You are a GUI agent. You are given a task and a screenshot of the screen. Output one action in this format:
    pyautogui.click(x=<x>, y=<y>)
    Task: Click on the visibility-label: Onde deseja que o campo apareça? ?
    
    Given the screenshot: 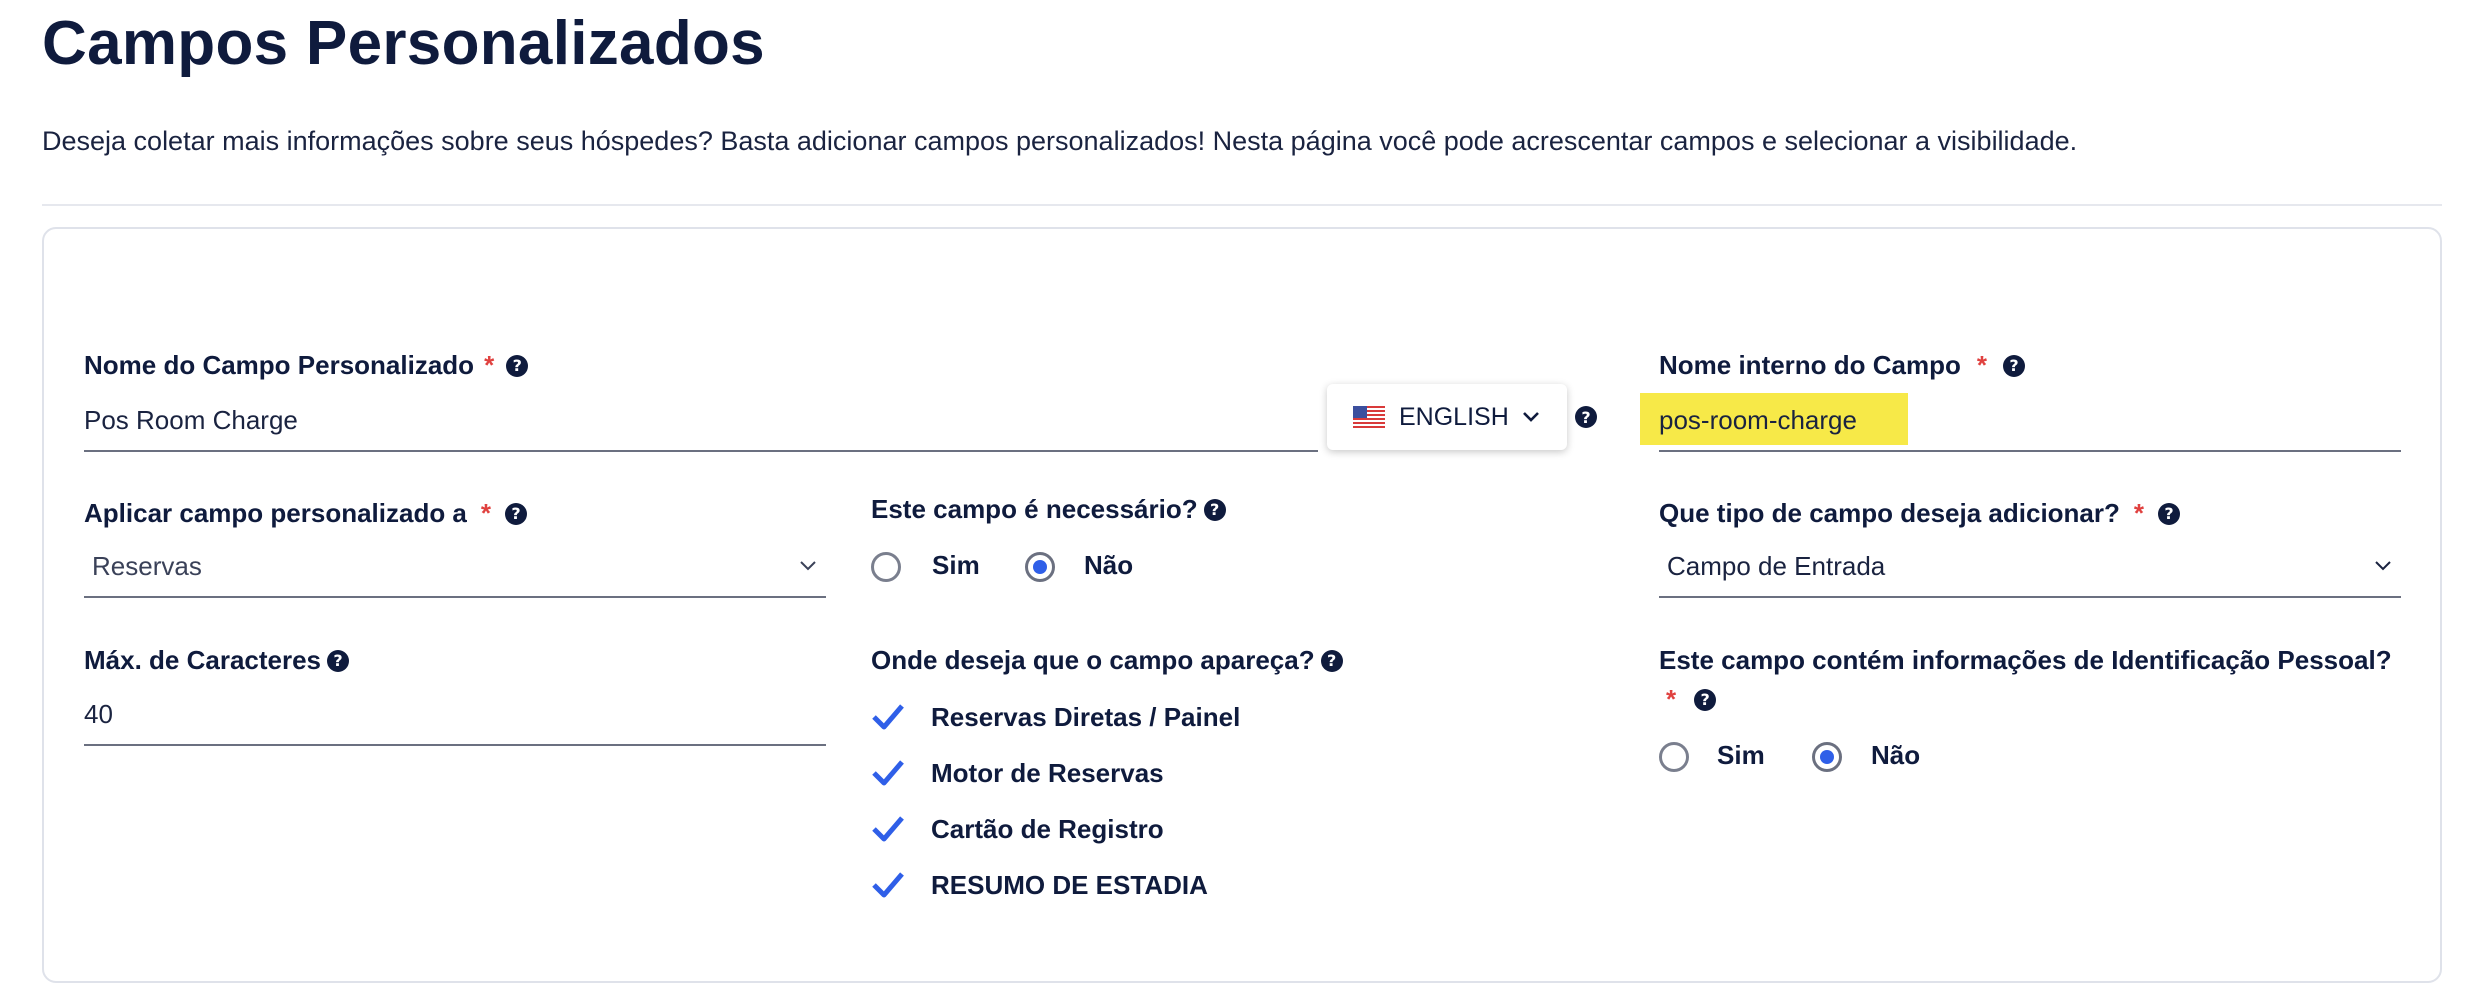 What is the action you would take?
    pyautogui.click(x=1107, y=660)
    